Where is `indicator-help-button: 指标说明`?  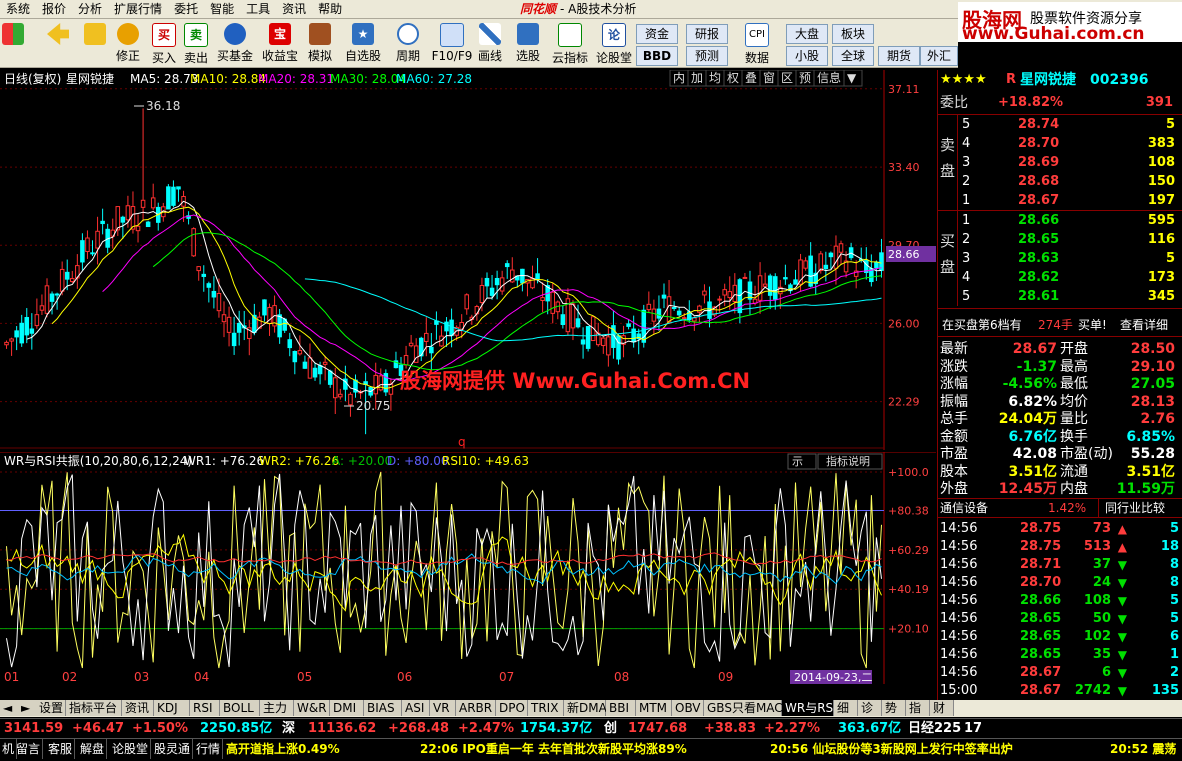 indicator-help-button: 指标说明 is located at coordinates (848, 461).